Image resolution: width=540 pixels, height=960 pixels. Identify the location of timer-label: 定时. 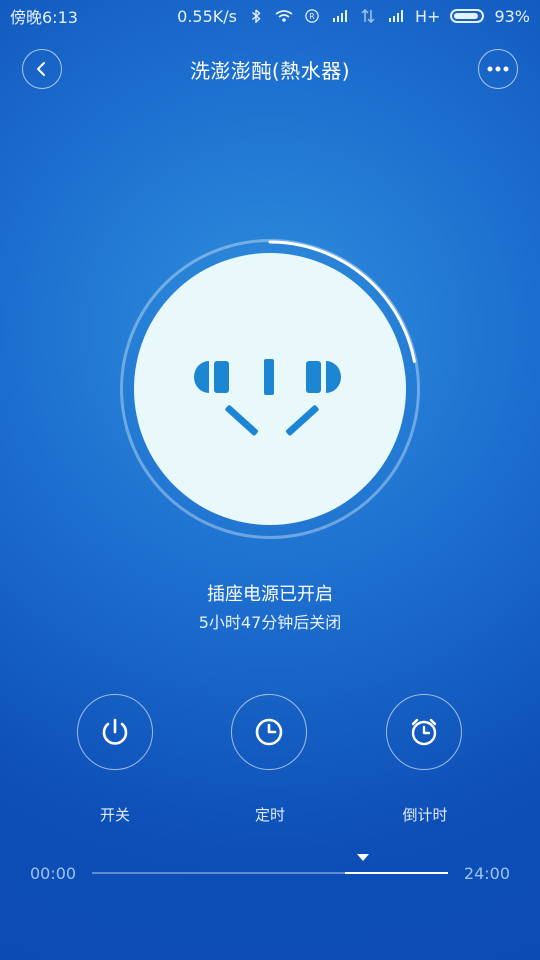
(269, 815).